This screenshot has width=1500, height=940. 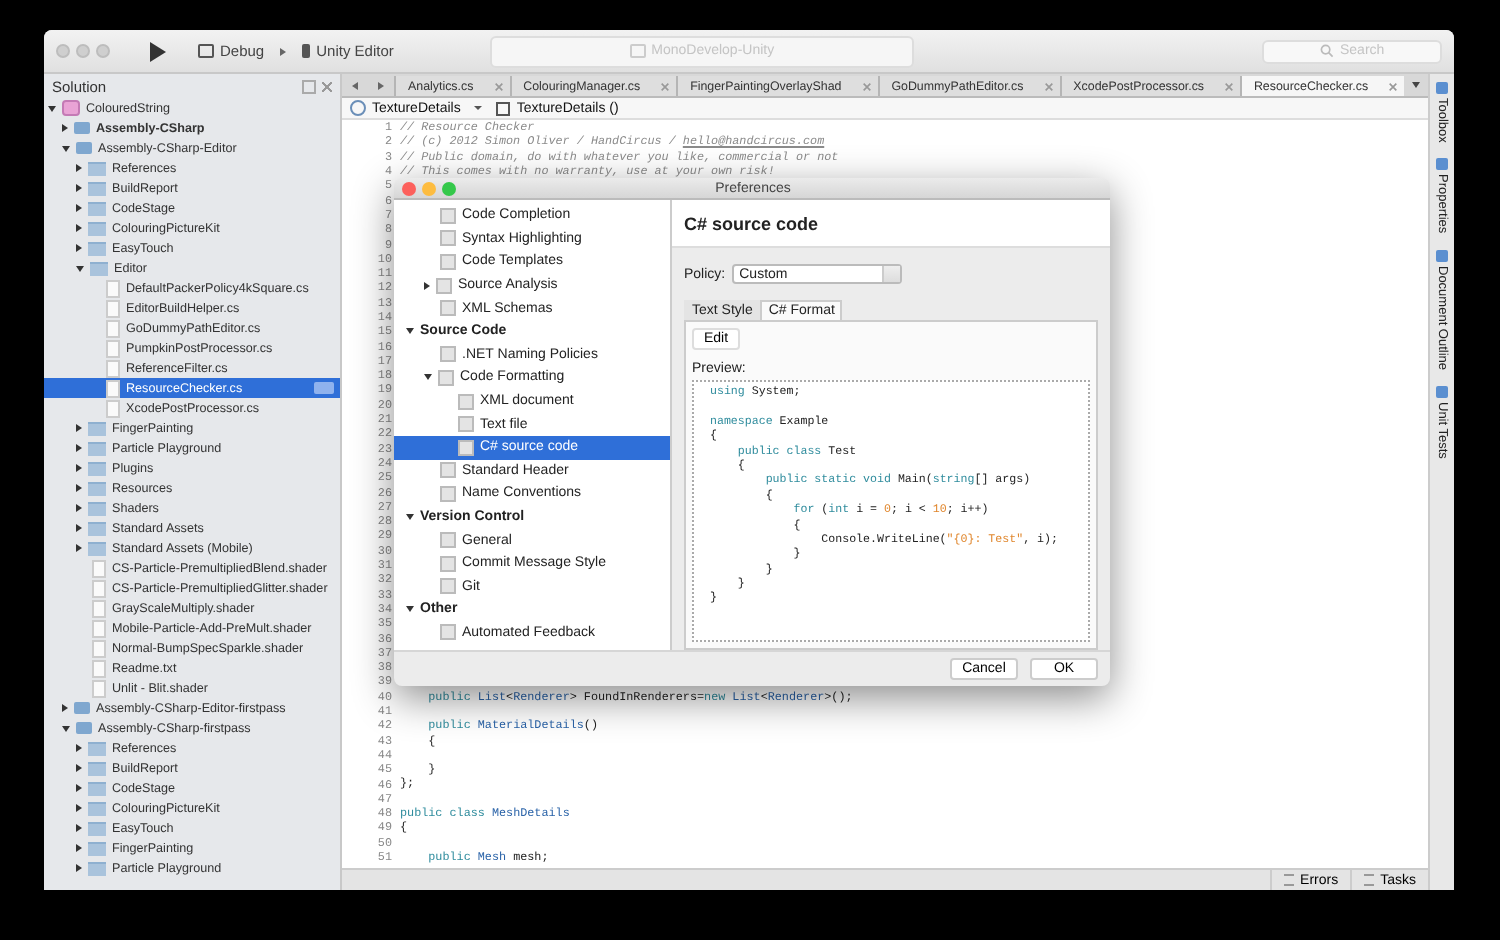 I want to click on forward-arrow-icon, so click(x=381, y=86).